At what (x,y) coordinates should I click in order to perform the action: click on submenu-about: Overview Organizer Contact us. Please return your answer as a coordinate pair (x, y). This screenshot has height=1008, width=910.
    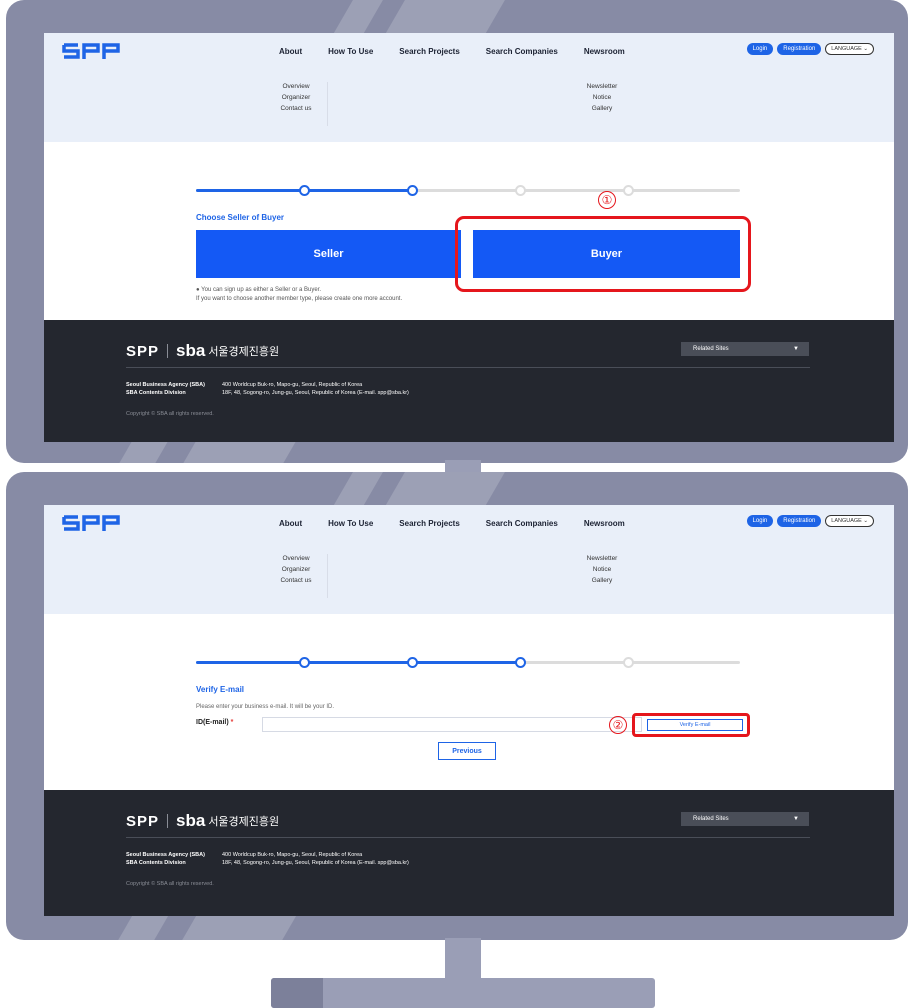
    Looking at the image, I should click on (296, 569).